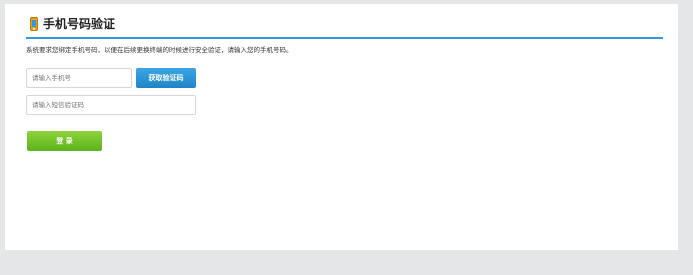 The width and height of the screenshot is (693, 275). What do you see at coordinates (344, 27) in the screenshot?
I see `panel-header: 手机号码验证` at bounding box center [344, 27].